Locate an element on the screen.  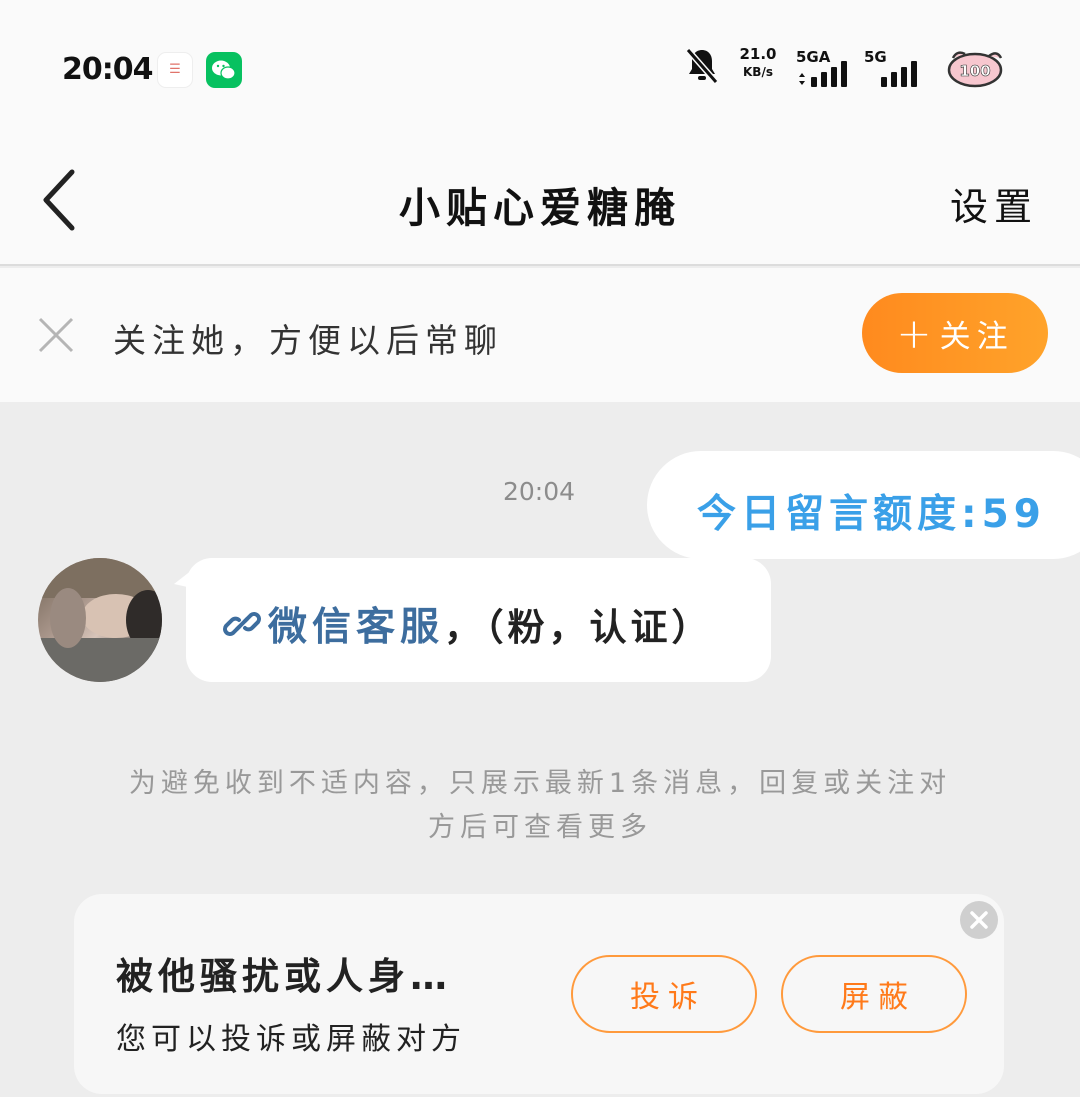
plus-icon: + is located at coordinates (914, 333).